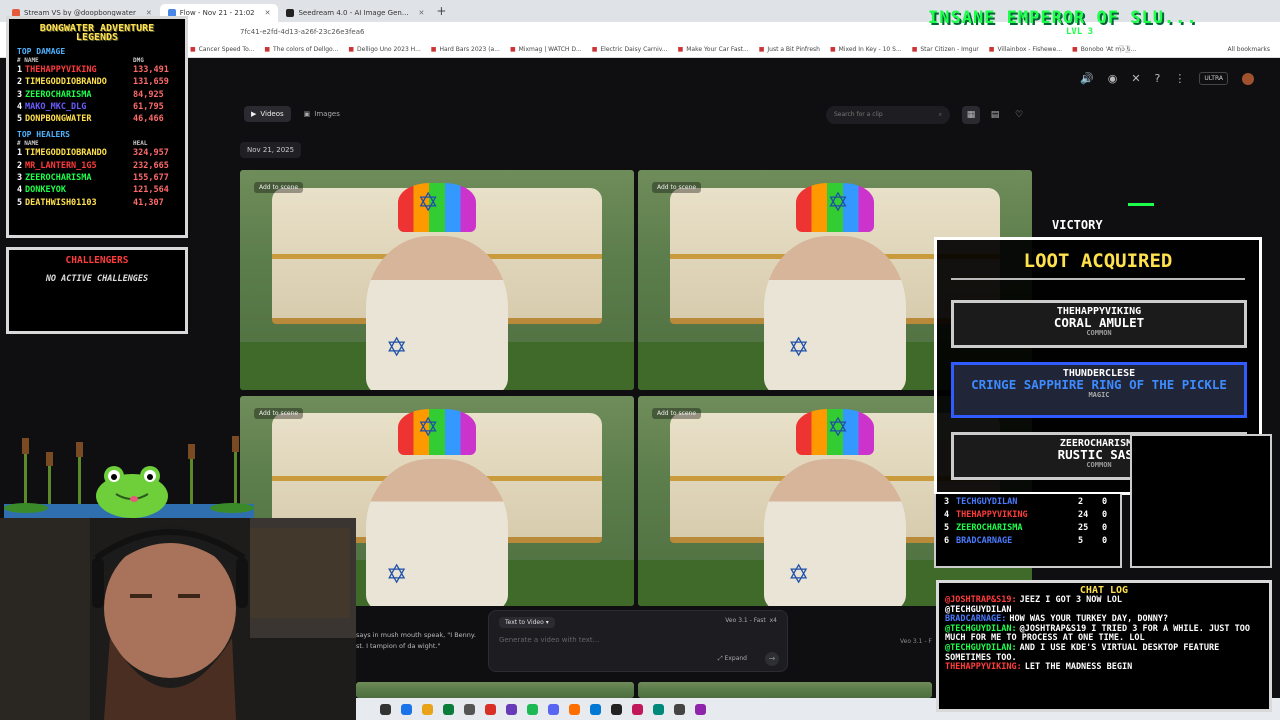 The image size is (1280, 720). What do you see at coordinates (1078, 667) in the screenshot?
I see `chat-text: LET THE MADNESS BEGIN` at bounding box center [1078, 667].